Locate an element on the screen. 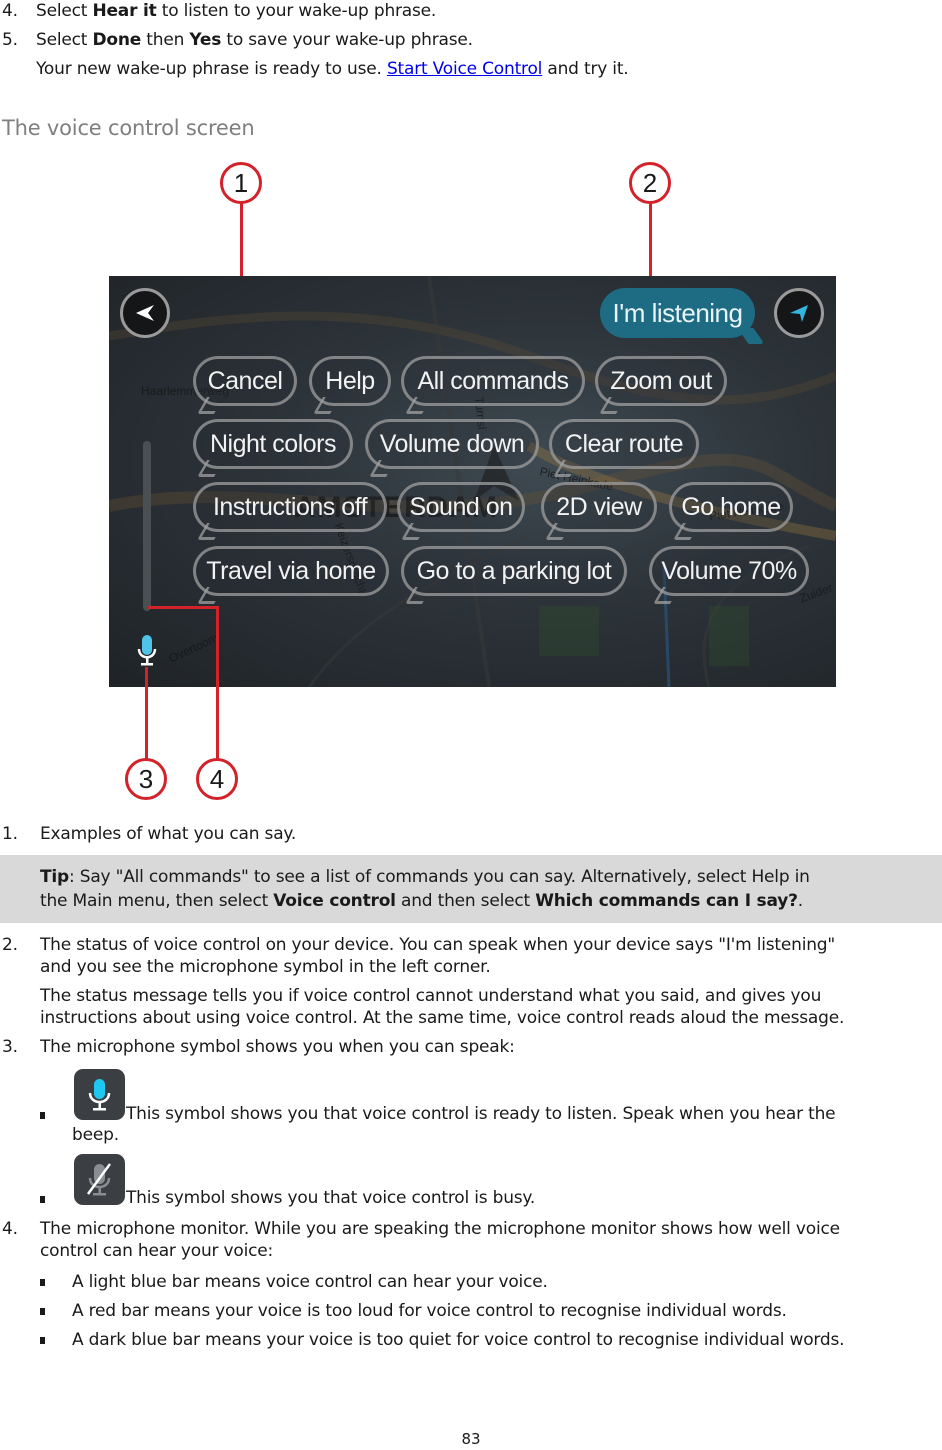  text: and then select is located at coordinates (465, 901).